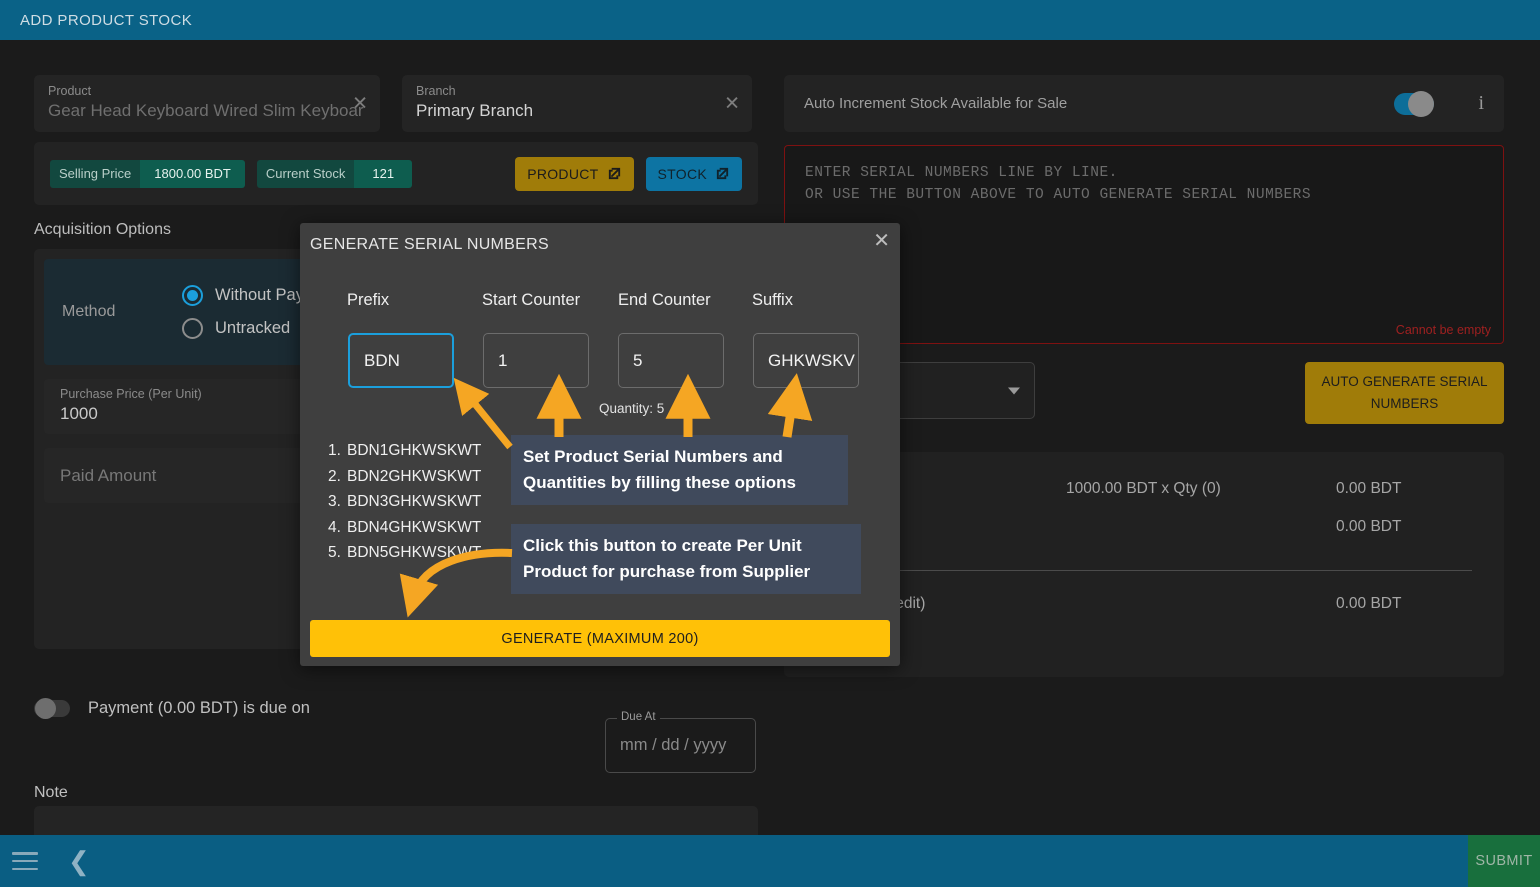 The width and height of the screenshot is (1540, 887). I want to click on callout-line-1: Set Product Serial Numbers and, so click(653, 456).